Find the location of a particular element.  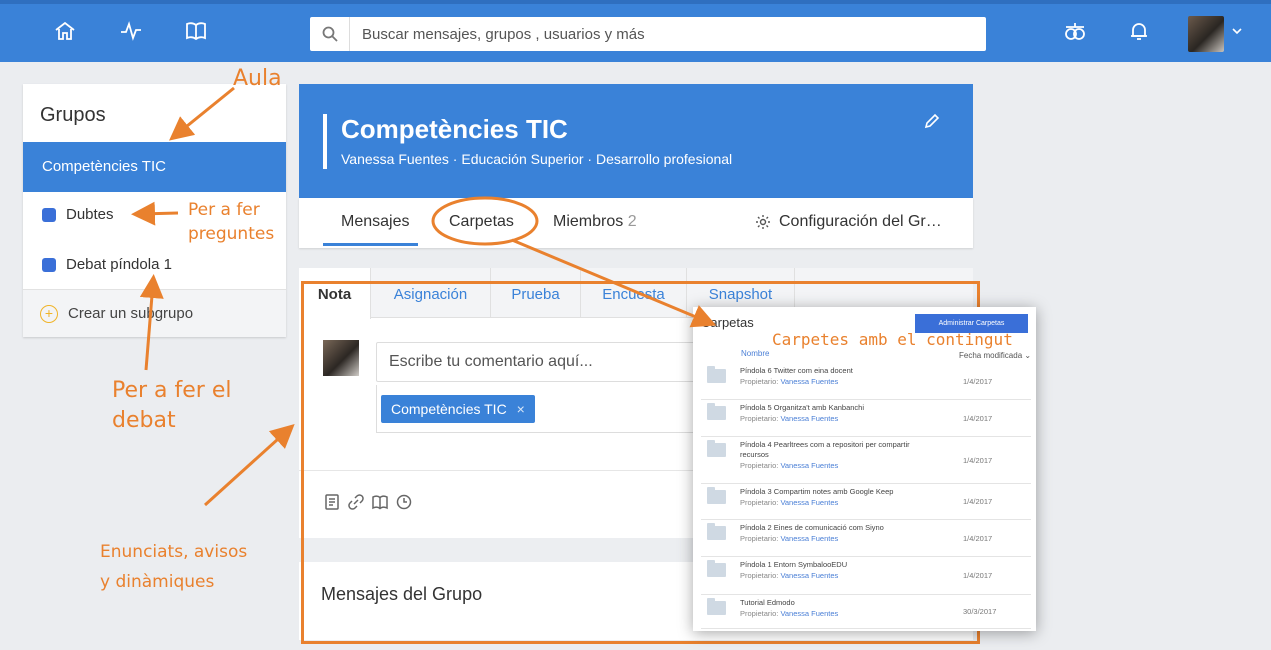

annotation-circle-carpetas is located at coordinates (485, 221).